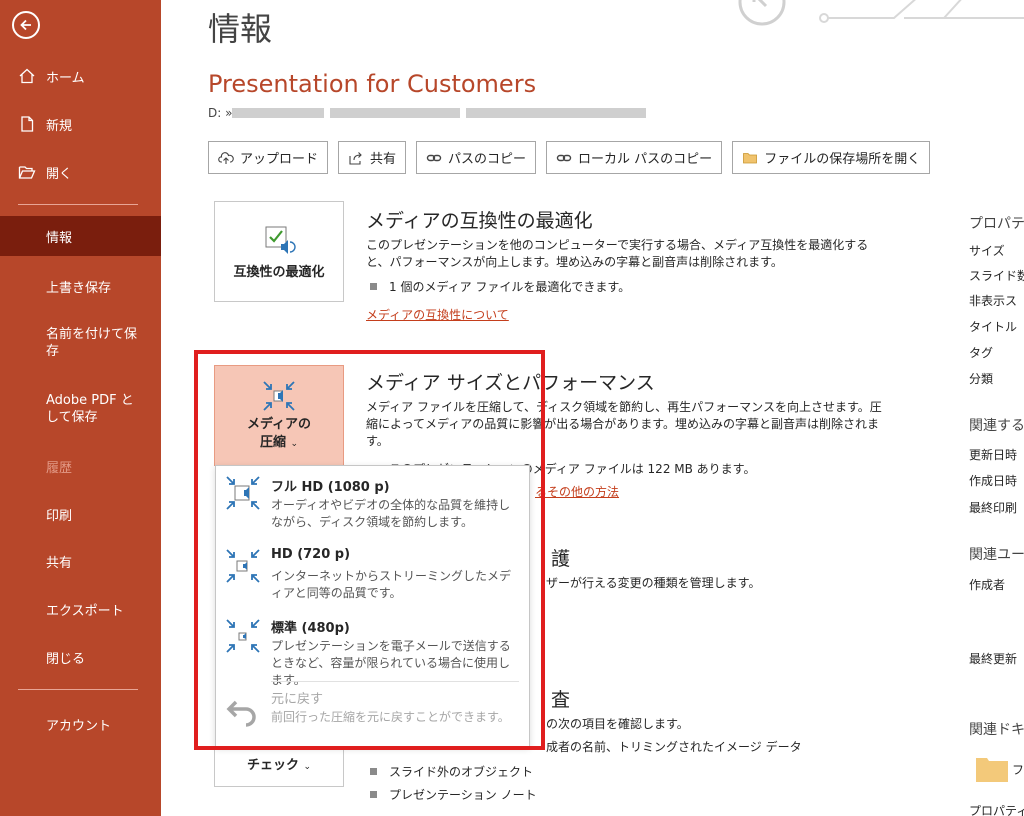 Image resolution: width=1024 pixels, height=816 pixels. Describe the element at coordinates (66, 659) in the screenshot. I see `sidebar-item-label: 閉じる` at that location.